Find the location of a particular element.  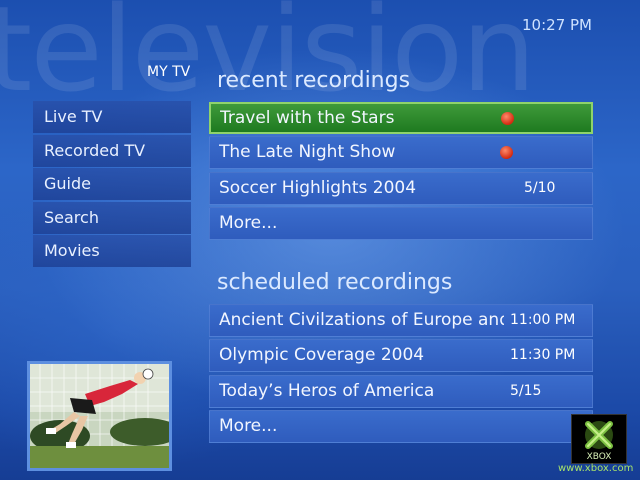

scheduled-time: 11:00 PM is located at coordinates (548, 320).